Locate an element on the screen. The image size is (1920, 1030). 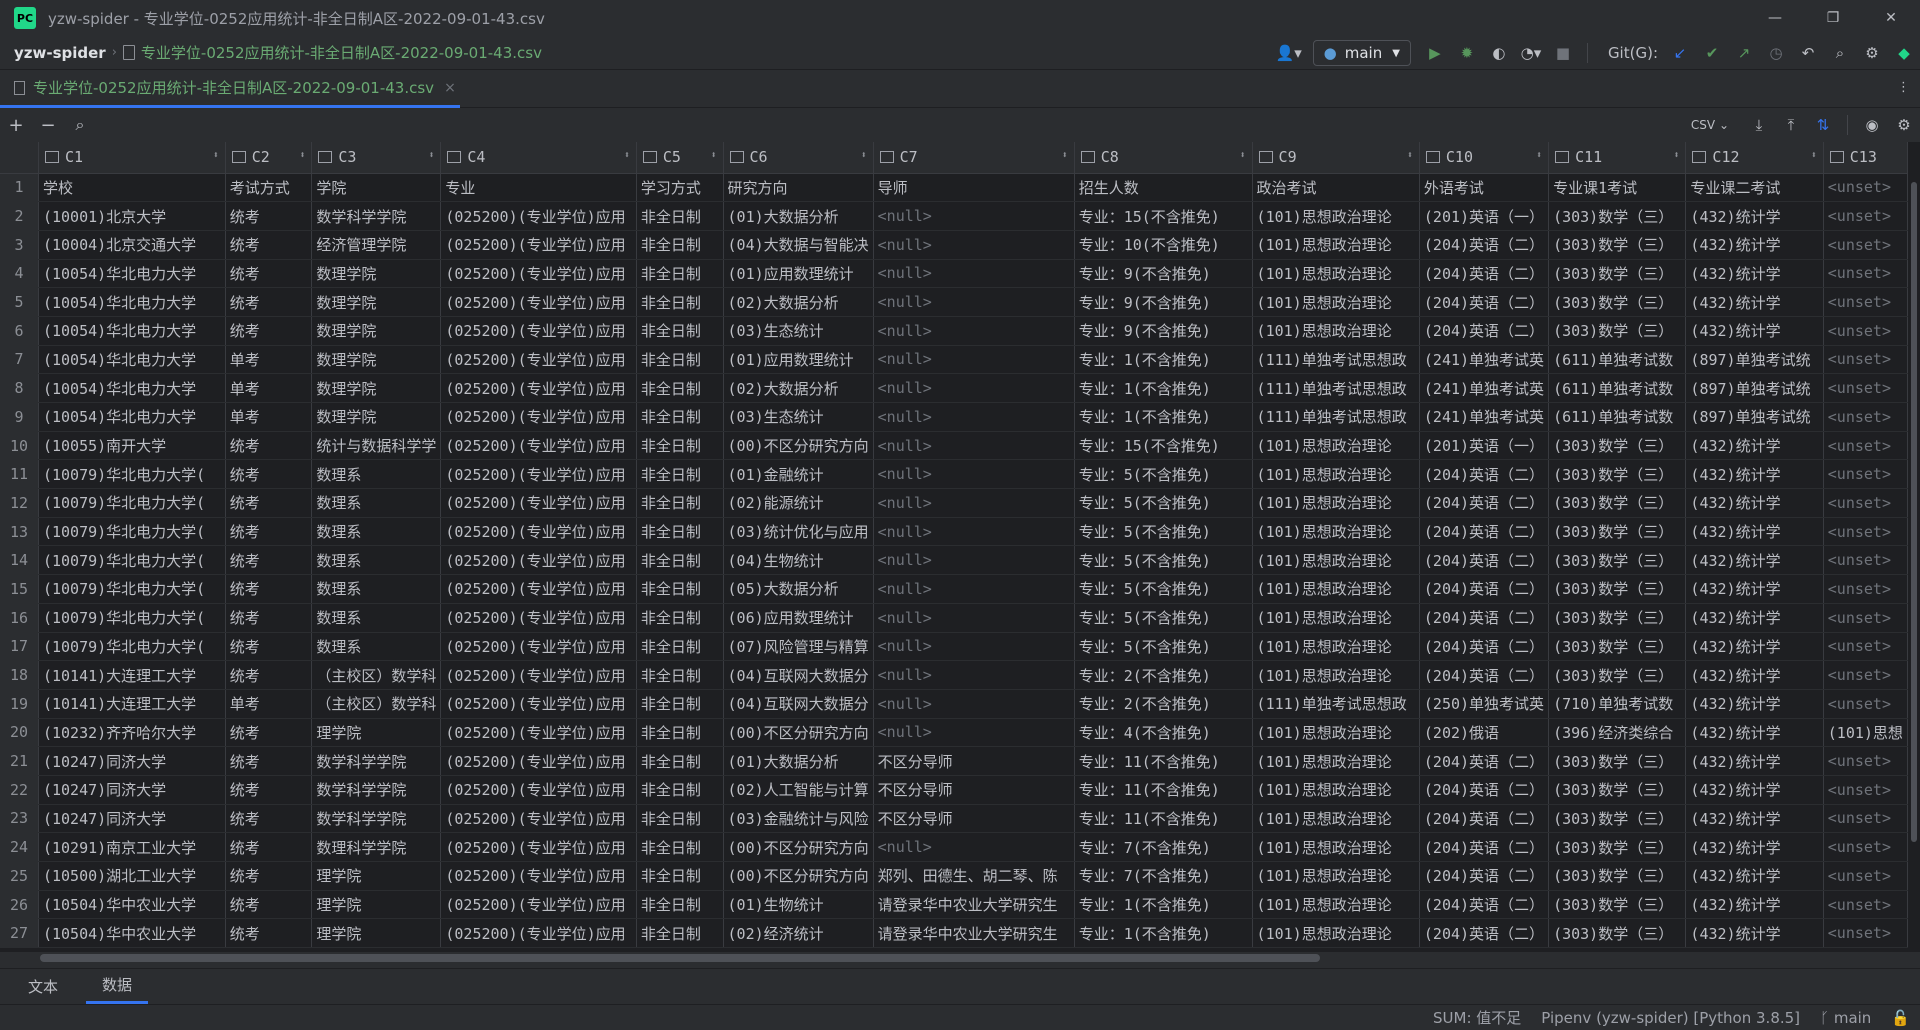
column-header: C6 ⬍ is located at coordinates (798, 158).